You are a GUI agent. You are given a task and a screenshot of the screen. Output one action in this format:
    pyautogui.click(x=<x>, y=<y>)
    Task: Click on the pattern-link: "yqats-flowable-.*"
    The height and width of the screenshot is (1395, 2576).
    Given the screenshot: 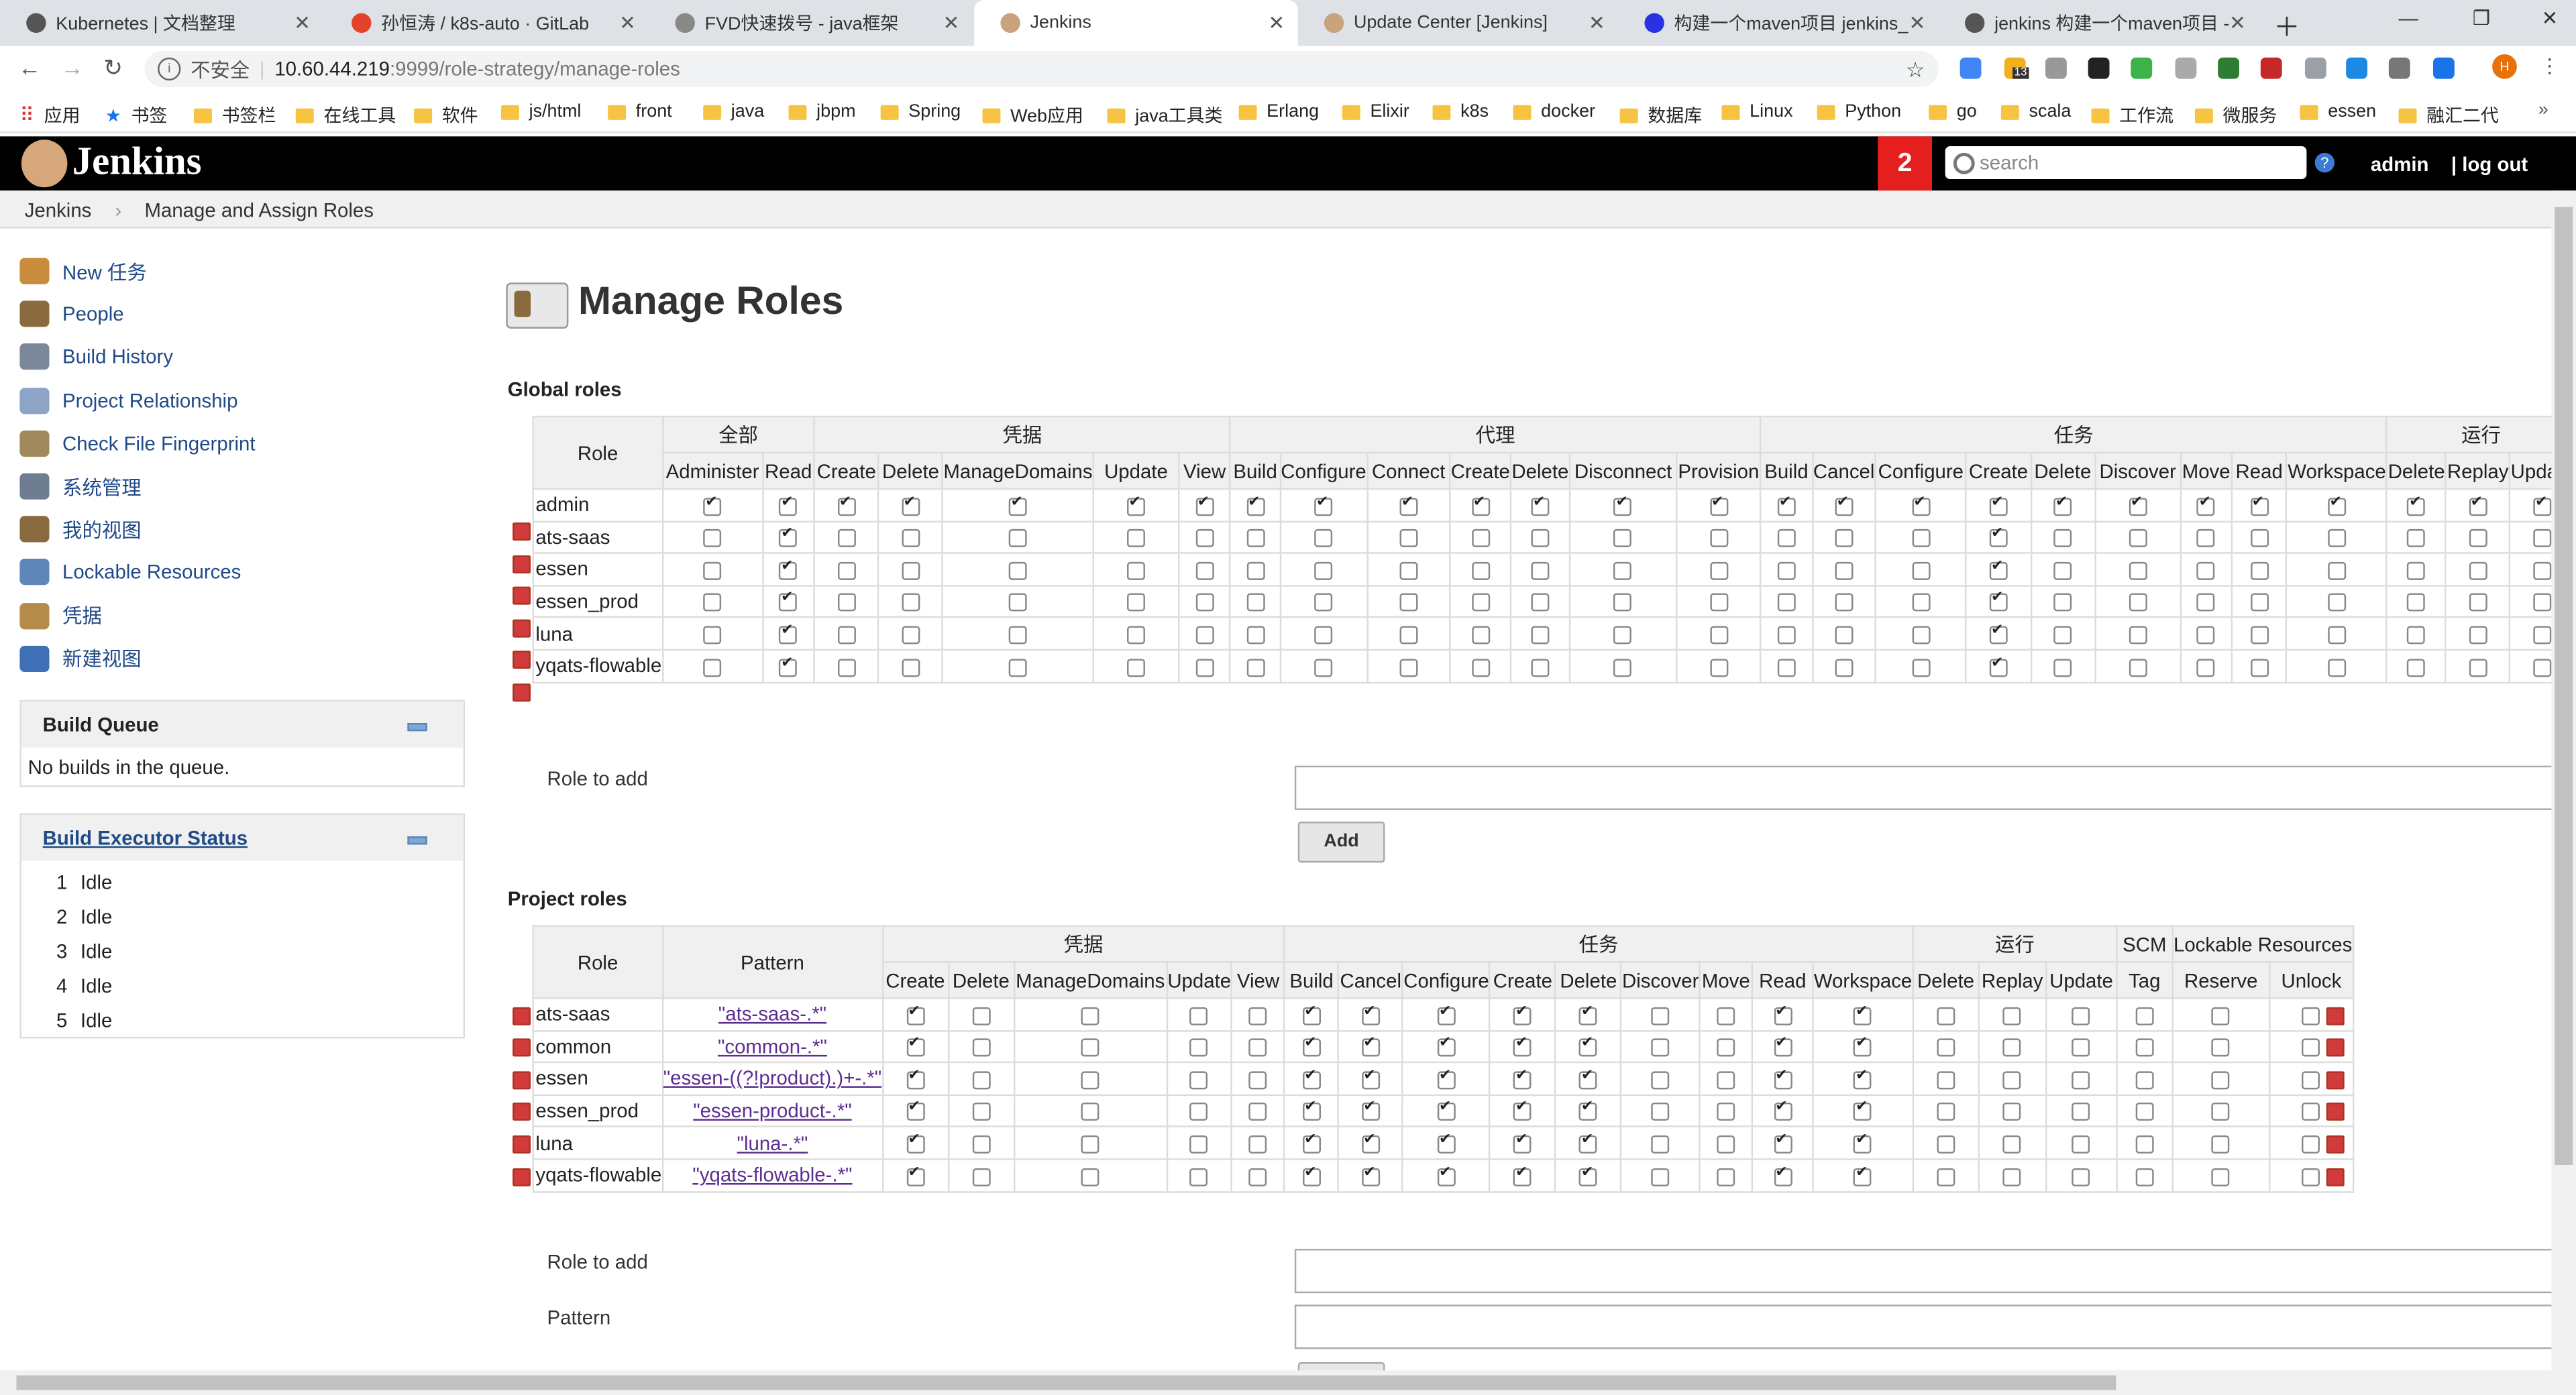 What is the action you would take?
    pyautogui.click(x=772, y=1175)
    